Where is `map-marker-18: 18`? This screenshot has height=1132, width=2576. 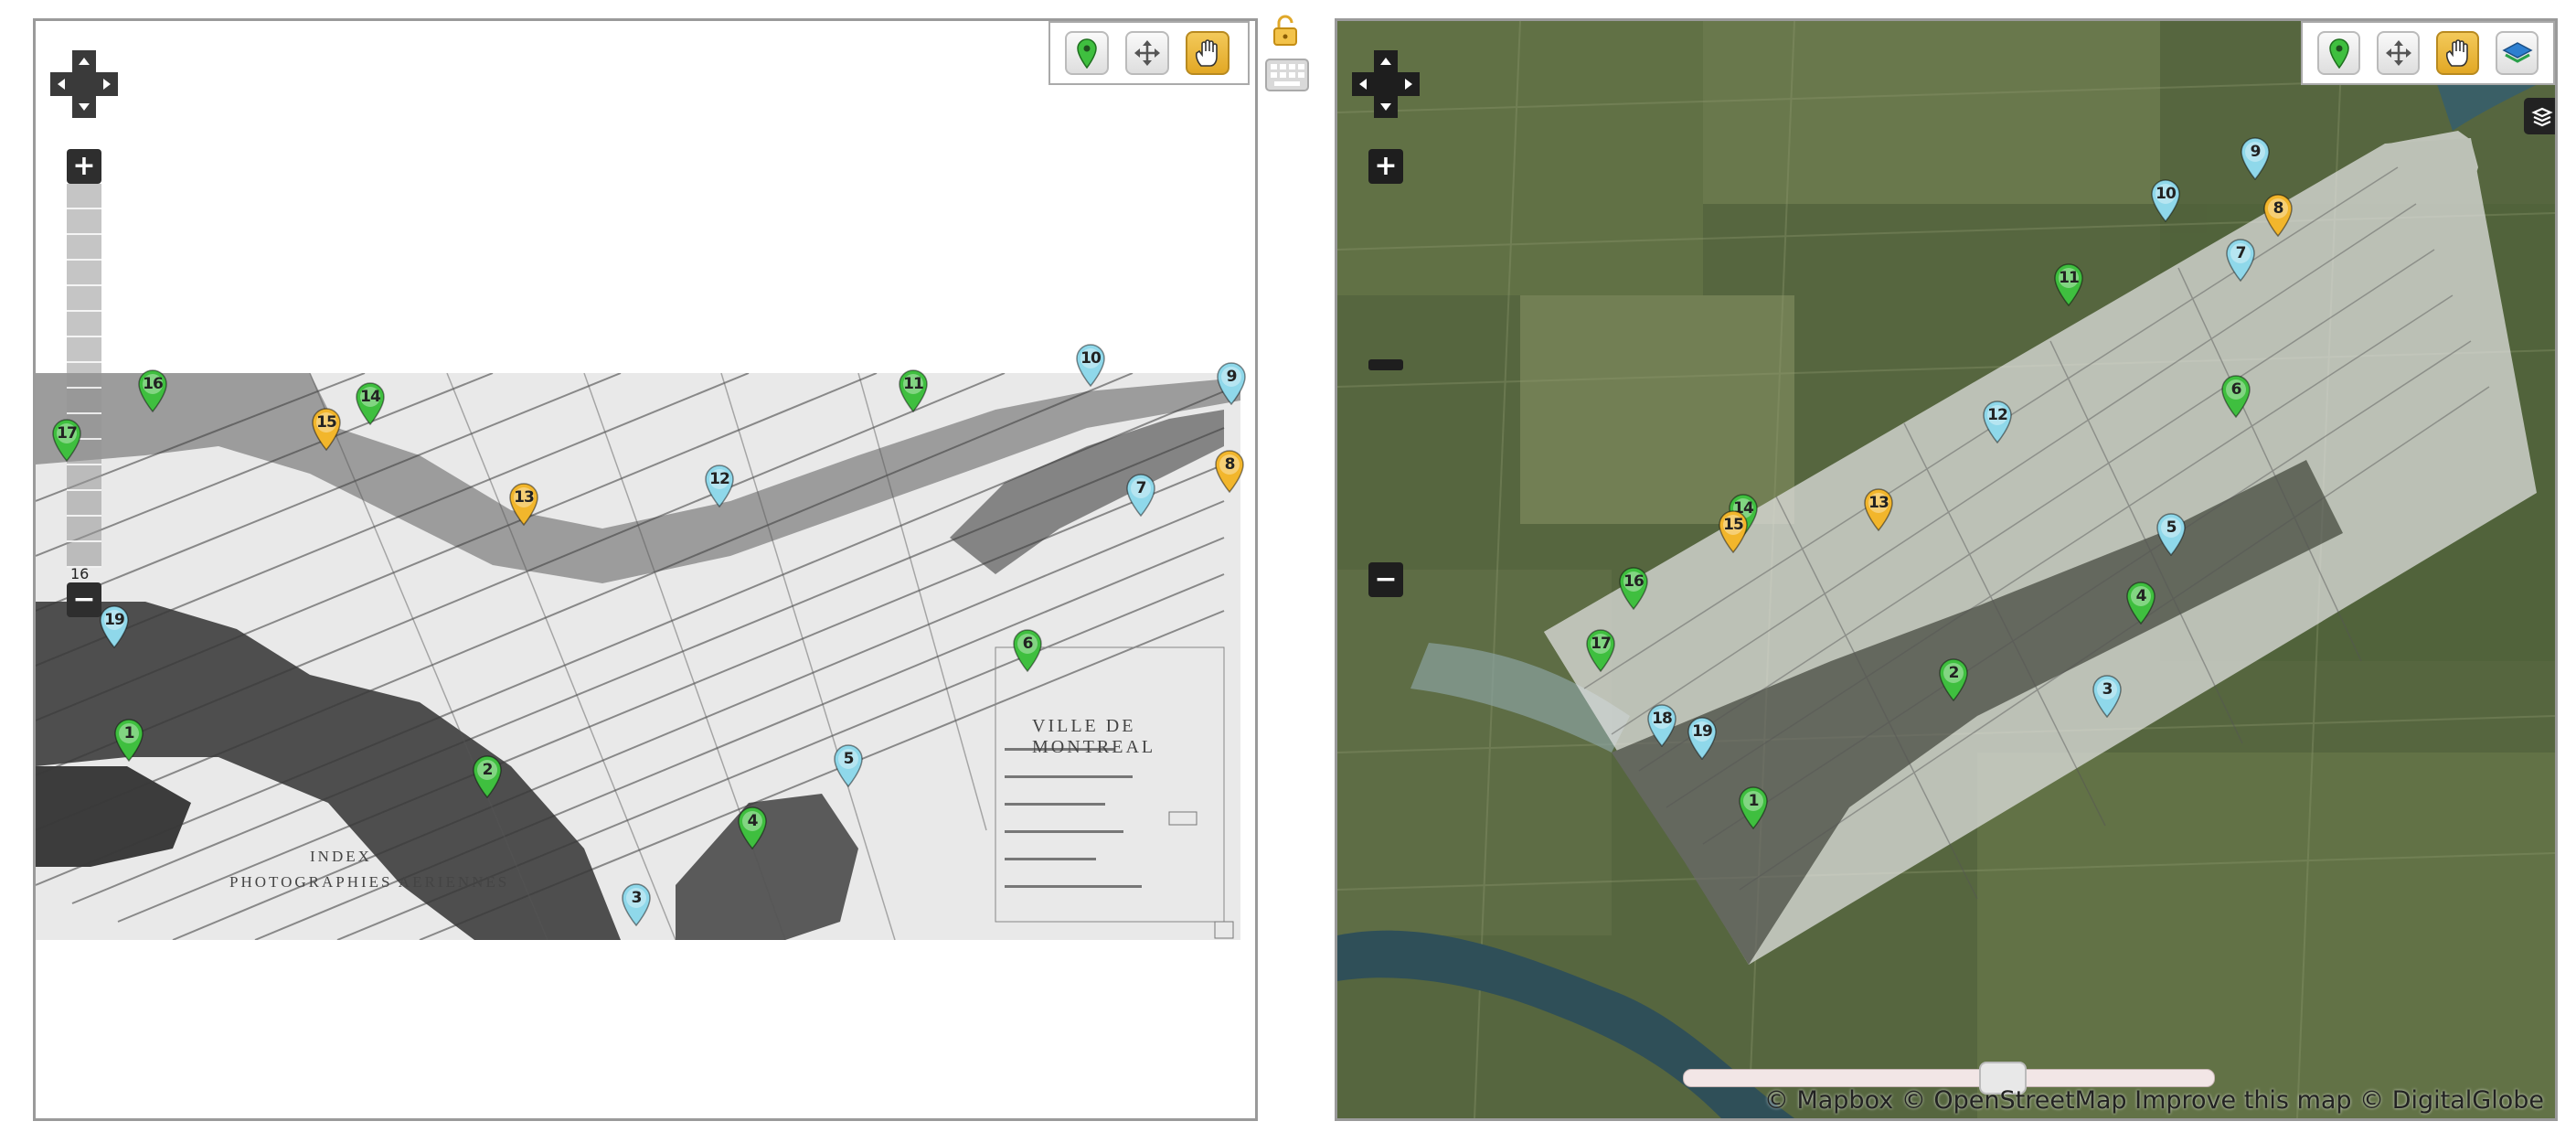 map-marker-18: 18 is located at coordinates (1662, 725).